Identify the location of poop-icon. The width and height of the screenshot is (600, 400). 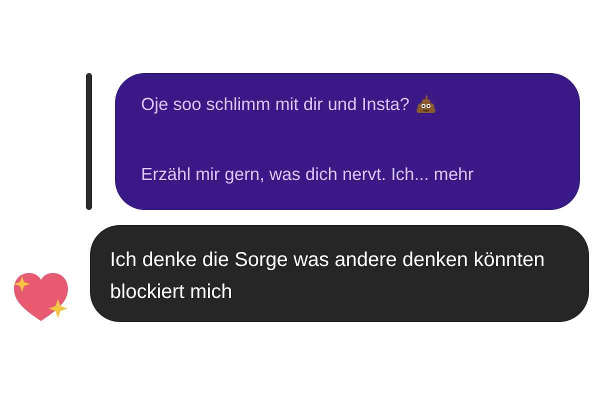
(426, 104).